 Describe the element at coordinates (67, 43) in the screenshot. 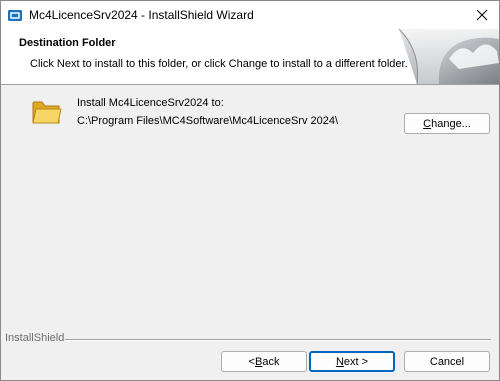

I see `page-title: Destination Folder` at that location.